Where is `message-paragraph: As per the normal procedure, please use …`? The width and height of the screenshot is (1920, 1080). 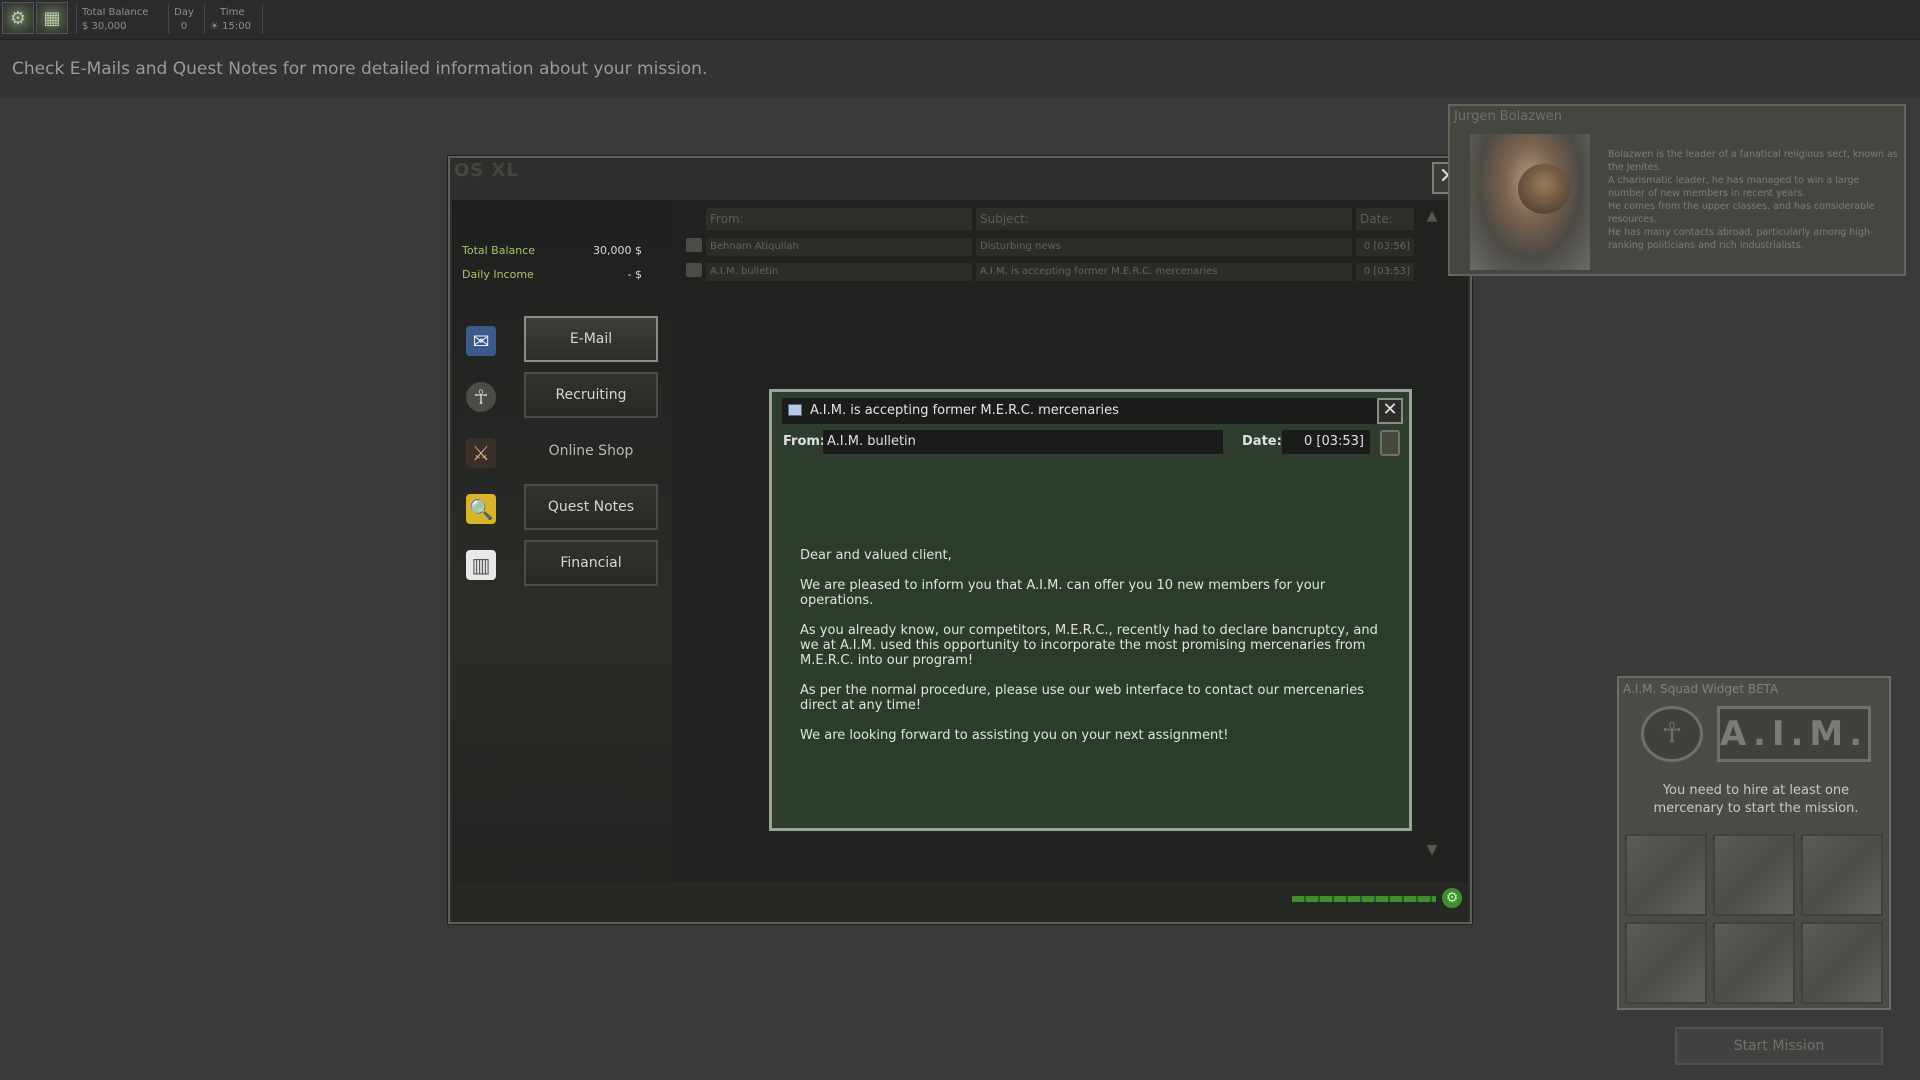 message-paragraph: As per the normal procedure, please use … is located at coordinates (1082, 698).